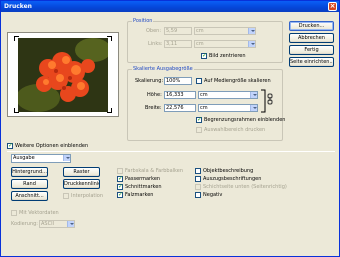 The image size is (340, 257). I want to click on left-unit-value: cm, so click(200, 44).